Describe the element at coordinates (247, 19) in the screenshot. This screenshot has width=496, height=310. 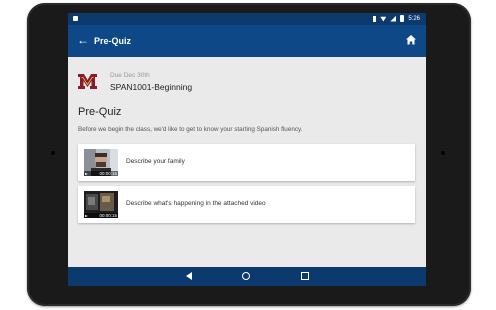
I see `status-bar: 5:26` at that location.